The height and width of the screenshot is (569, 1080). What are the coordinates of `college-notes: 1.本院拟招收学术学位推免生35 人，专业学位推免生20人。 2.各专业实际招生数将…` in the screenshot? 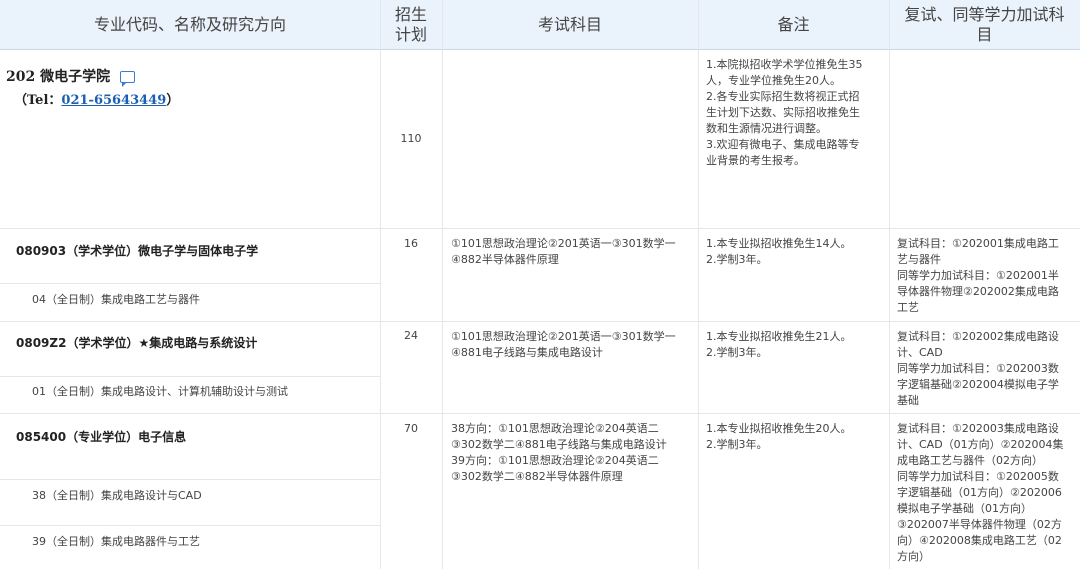 It's located at (796, 113).